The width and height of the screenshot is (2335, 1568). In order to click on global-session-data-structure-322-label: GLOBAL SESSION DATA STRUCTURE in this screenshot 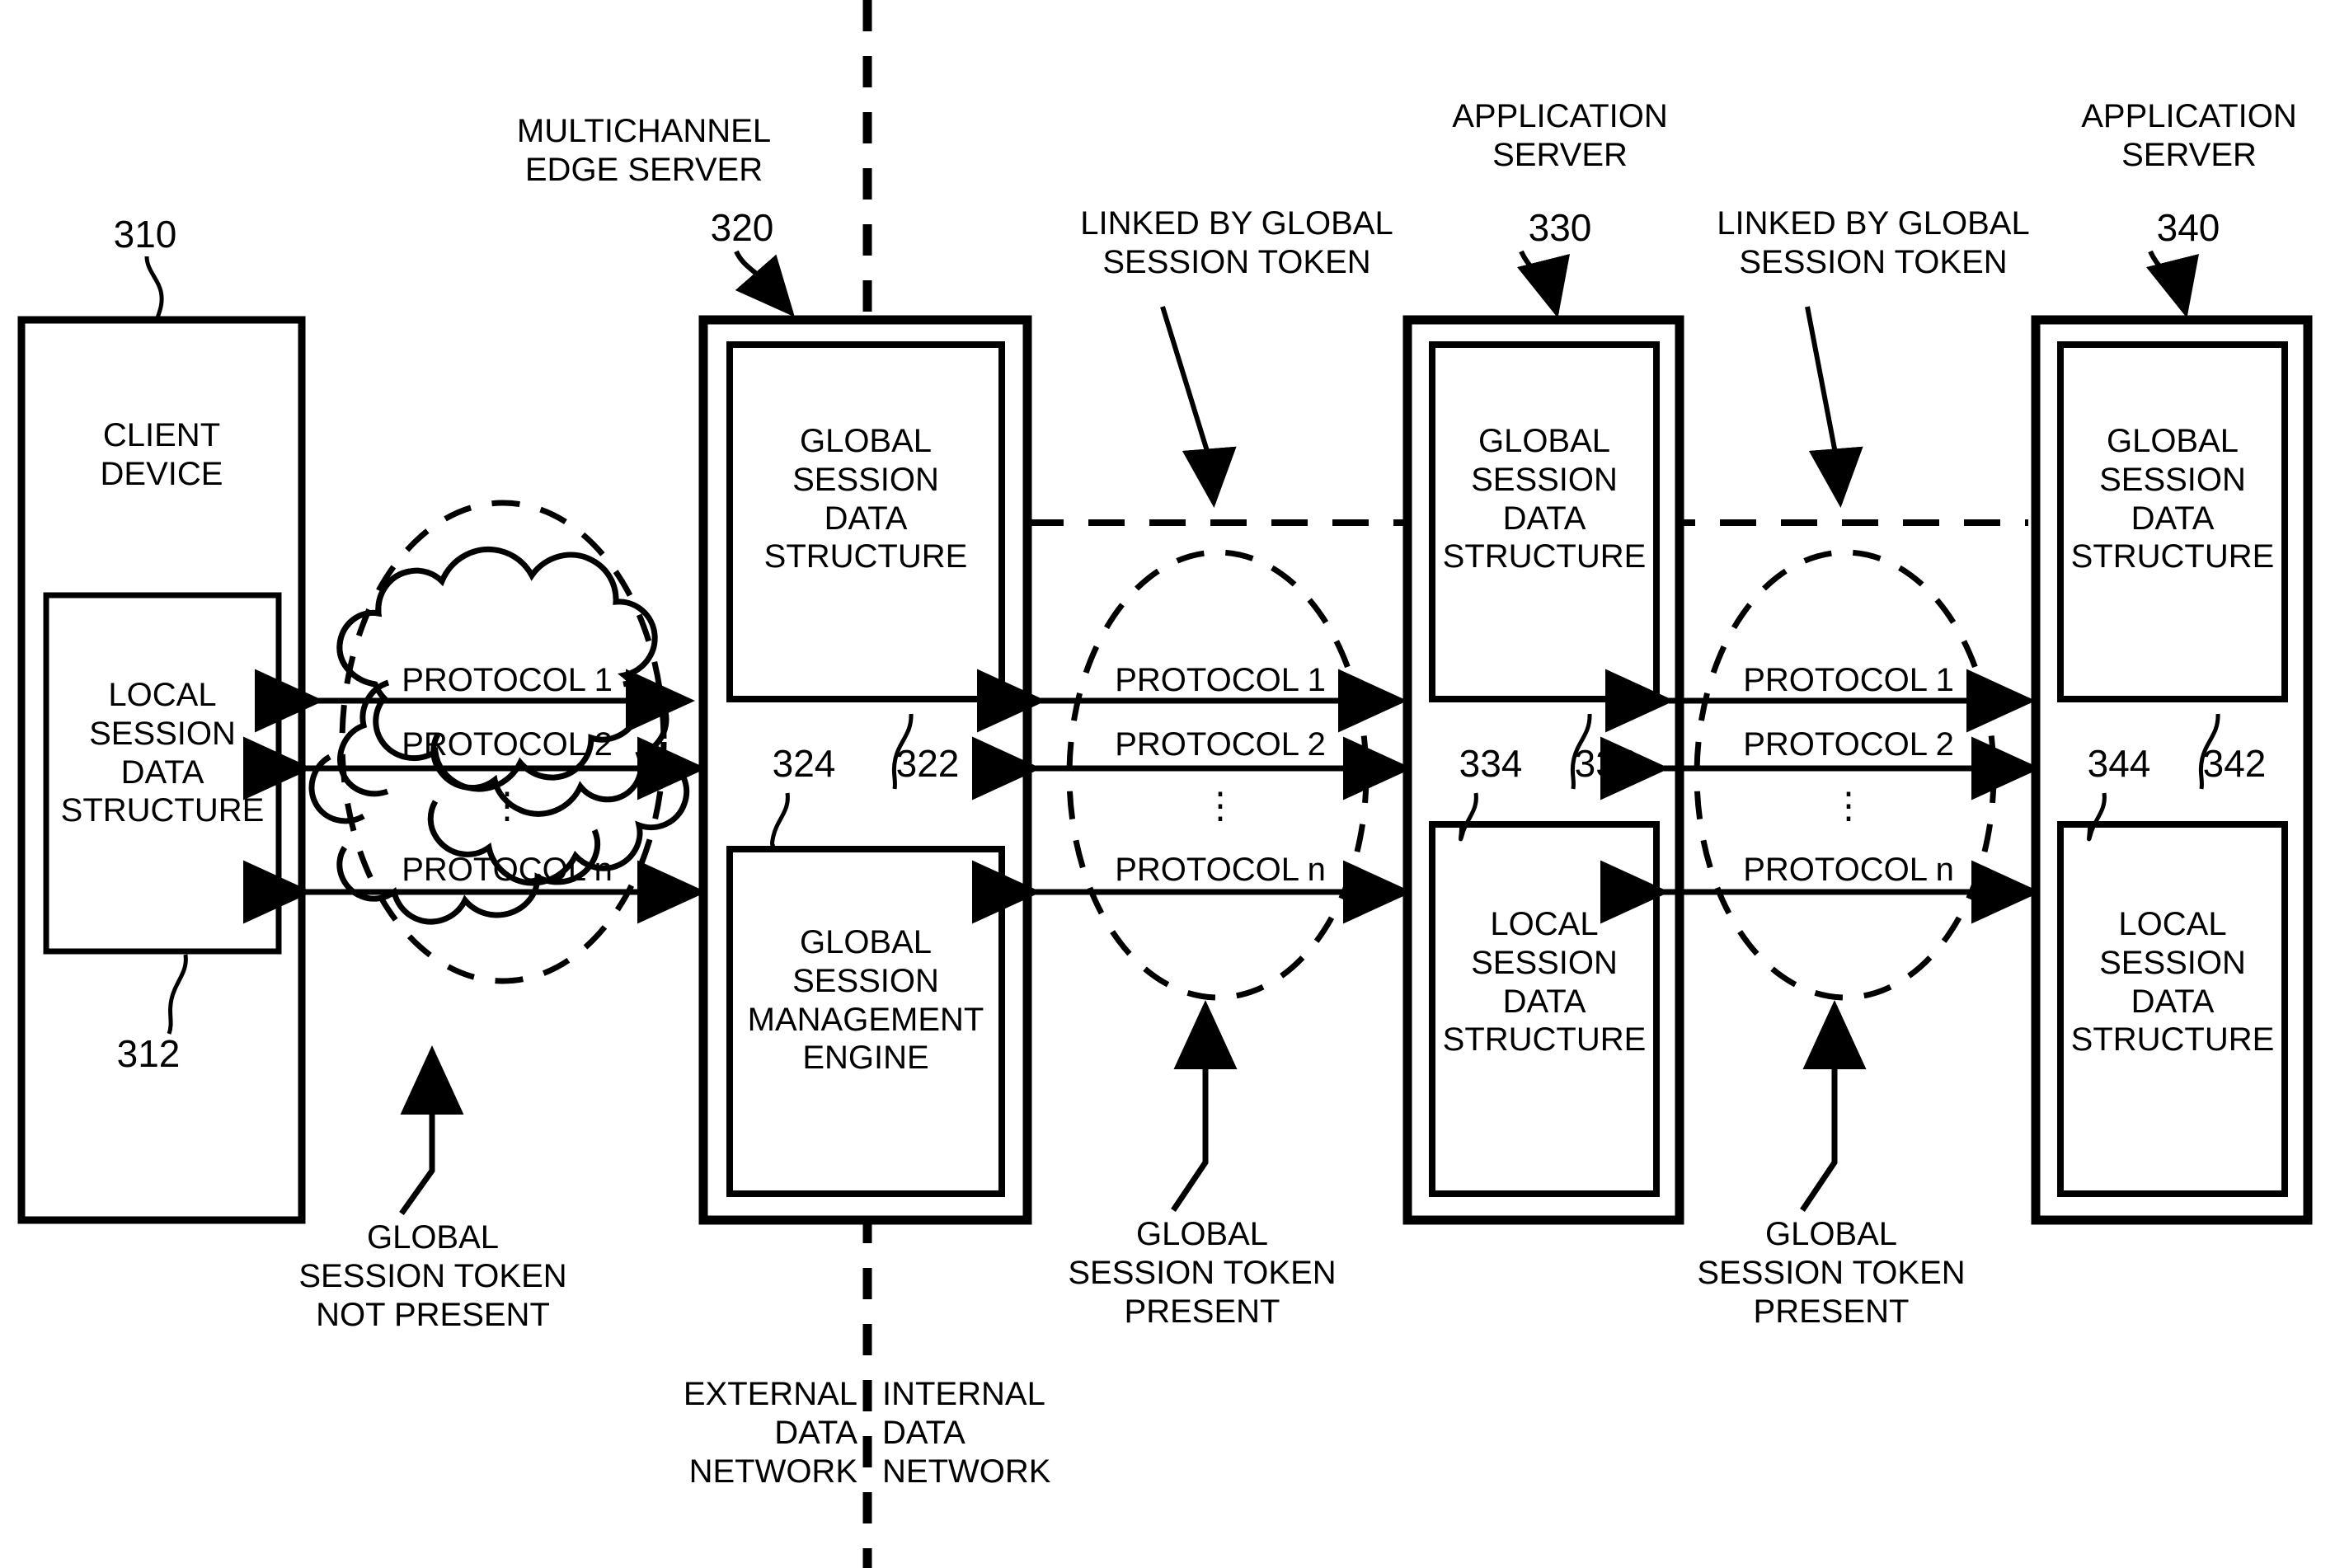, I will do `click(866, 499)`.